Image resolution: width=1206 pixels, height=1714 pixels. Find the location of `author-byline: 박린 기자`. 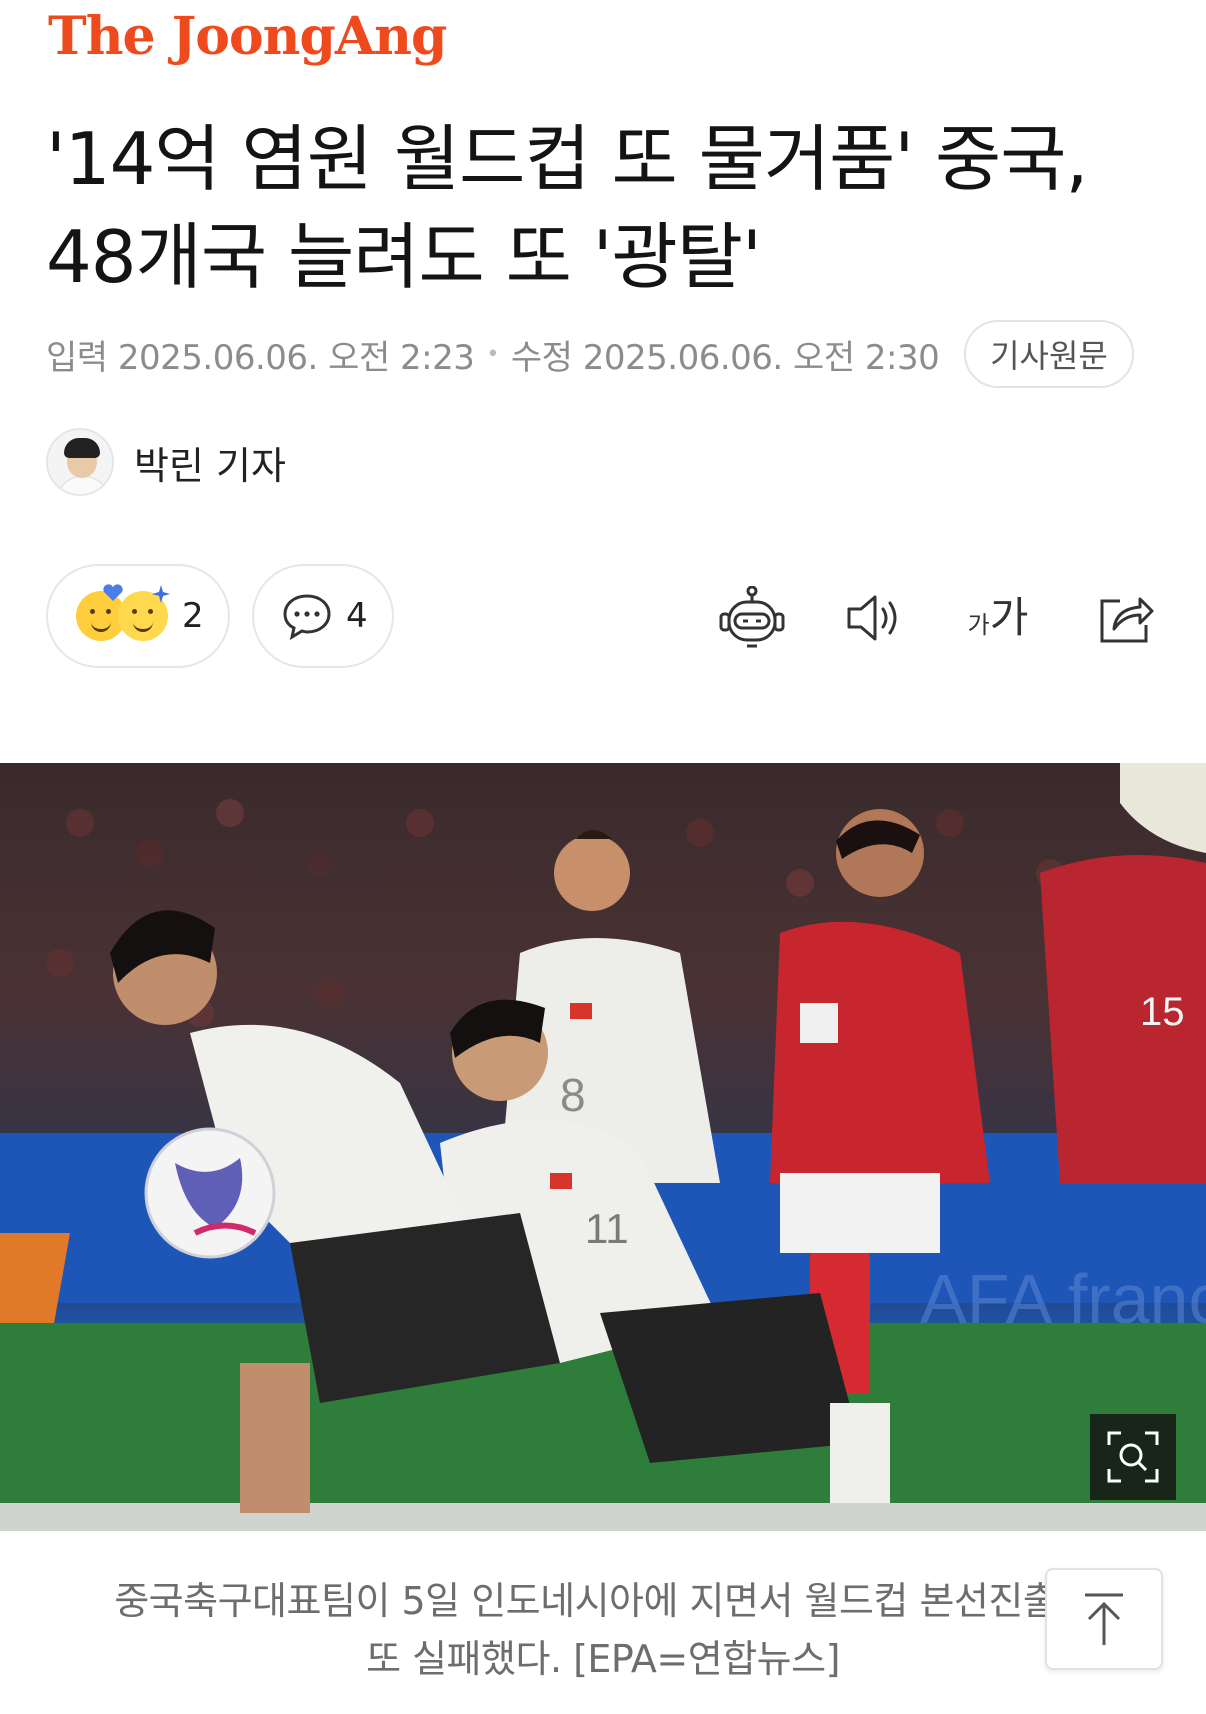

author-byline: 박린 기자 is located at coordinates (166, 462).